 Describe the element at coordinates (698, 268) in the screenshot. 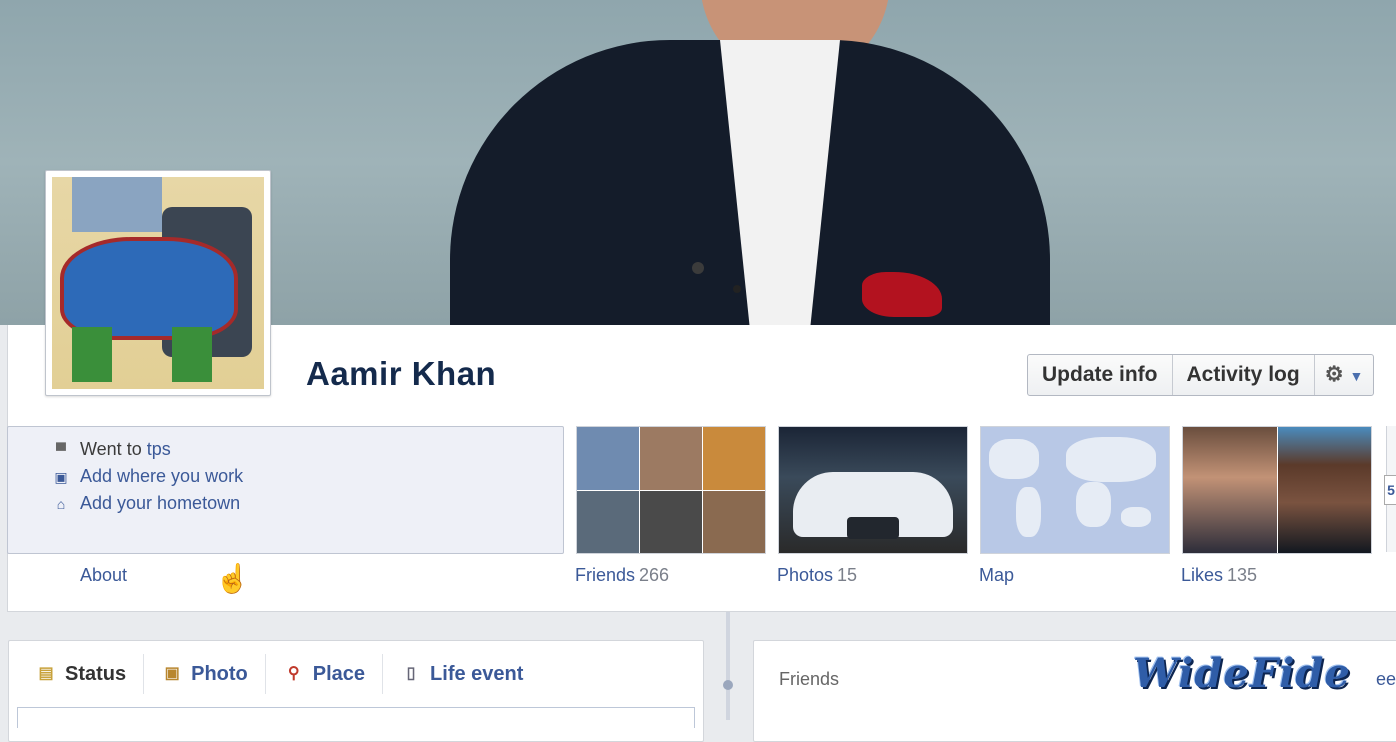

I see `cover-jacket-button` at that location.